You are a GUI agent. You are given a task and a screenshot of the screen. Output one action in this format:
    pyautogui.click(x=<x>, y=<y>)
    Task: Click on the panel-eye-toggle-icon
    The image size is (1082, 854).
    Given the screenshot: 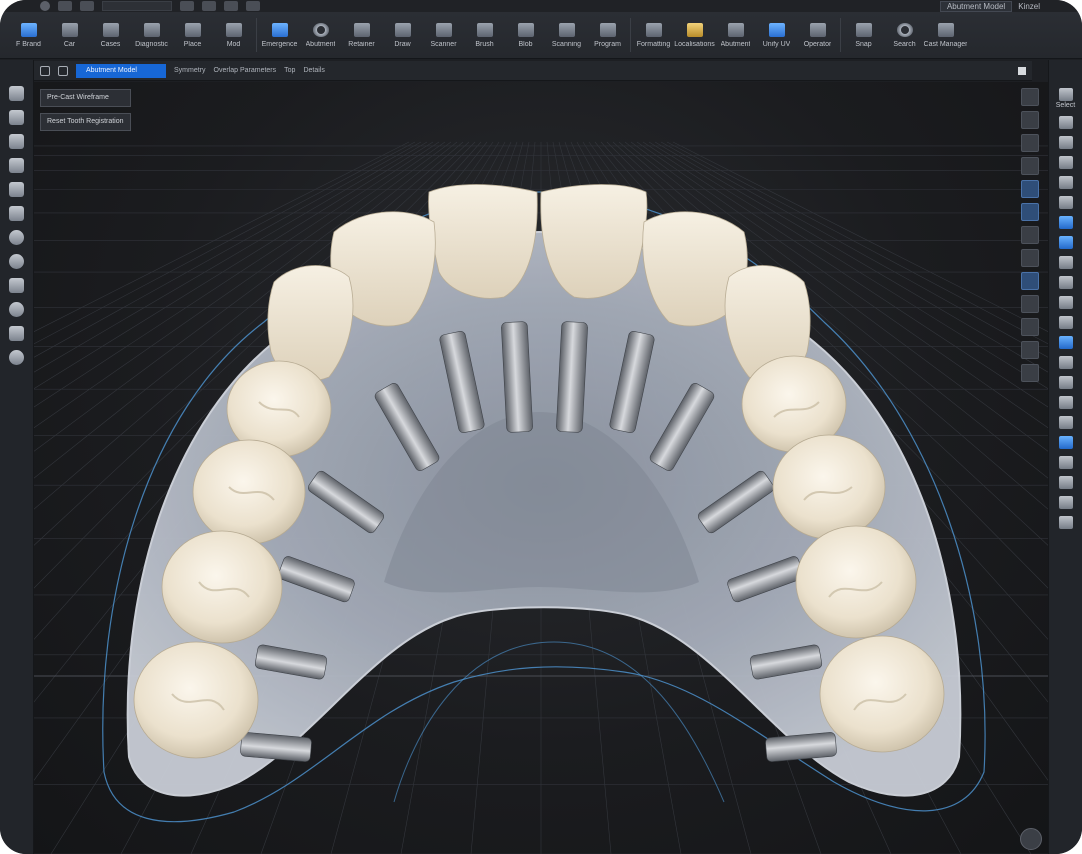 What is the action you would take?
    pyautogui.click(x=1065, y=482)
    